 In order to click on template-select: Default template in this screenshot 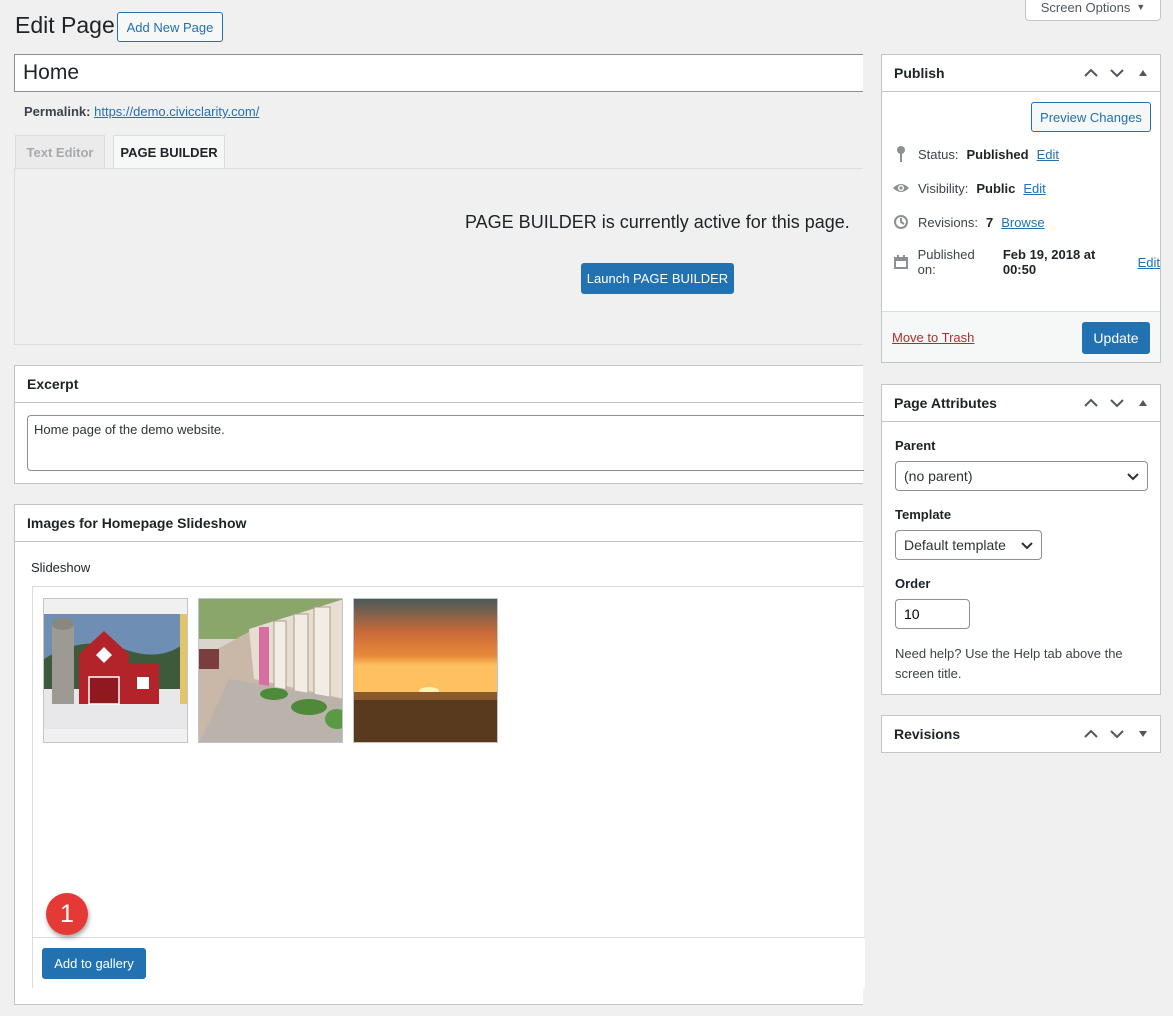, I will do `click(968, 545)`.